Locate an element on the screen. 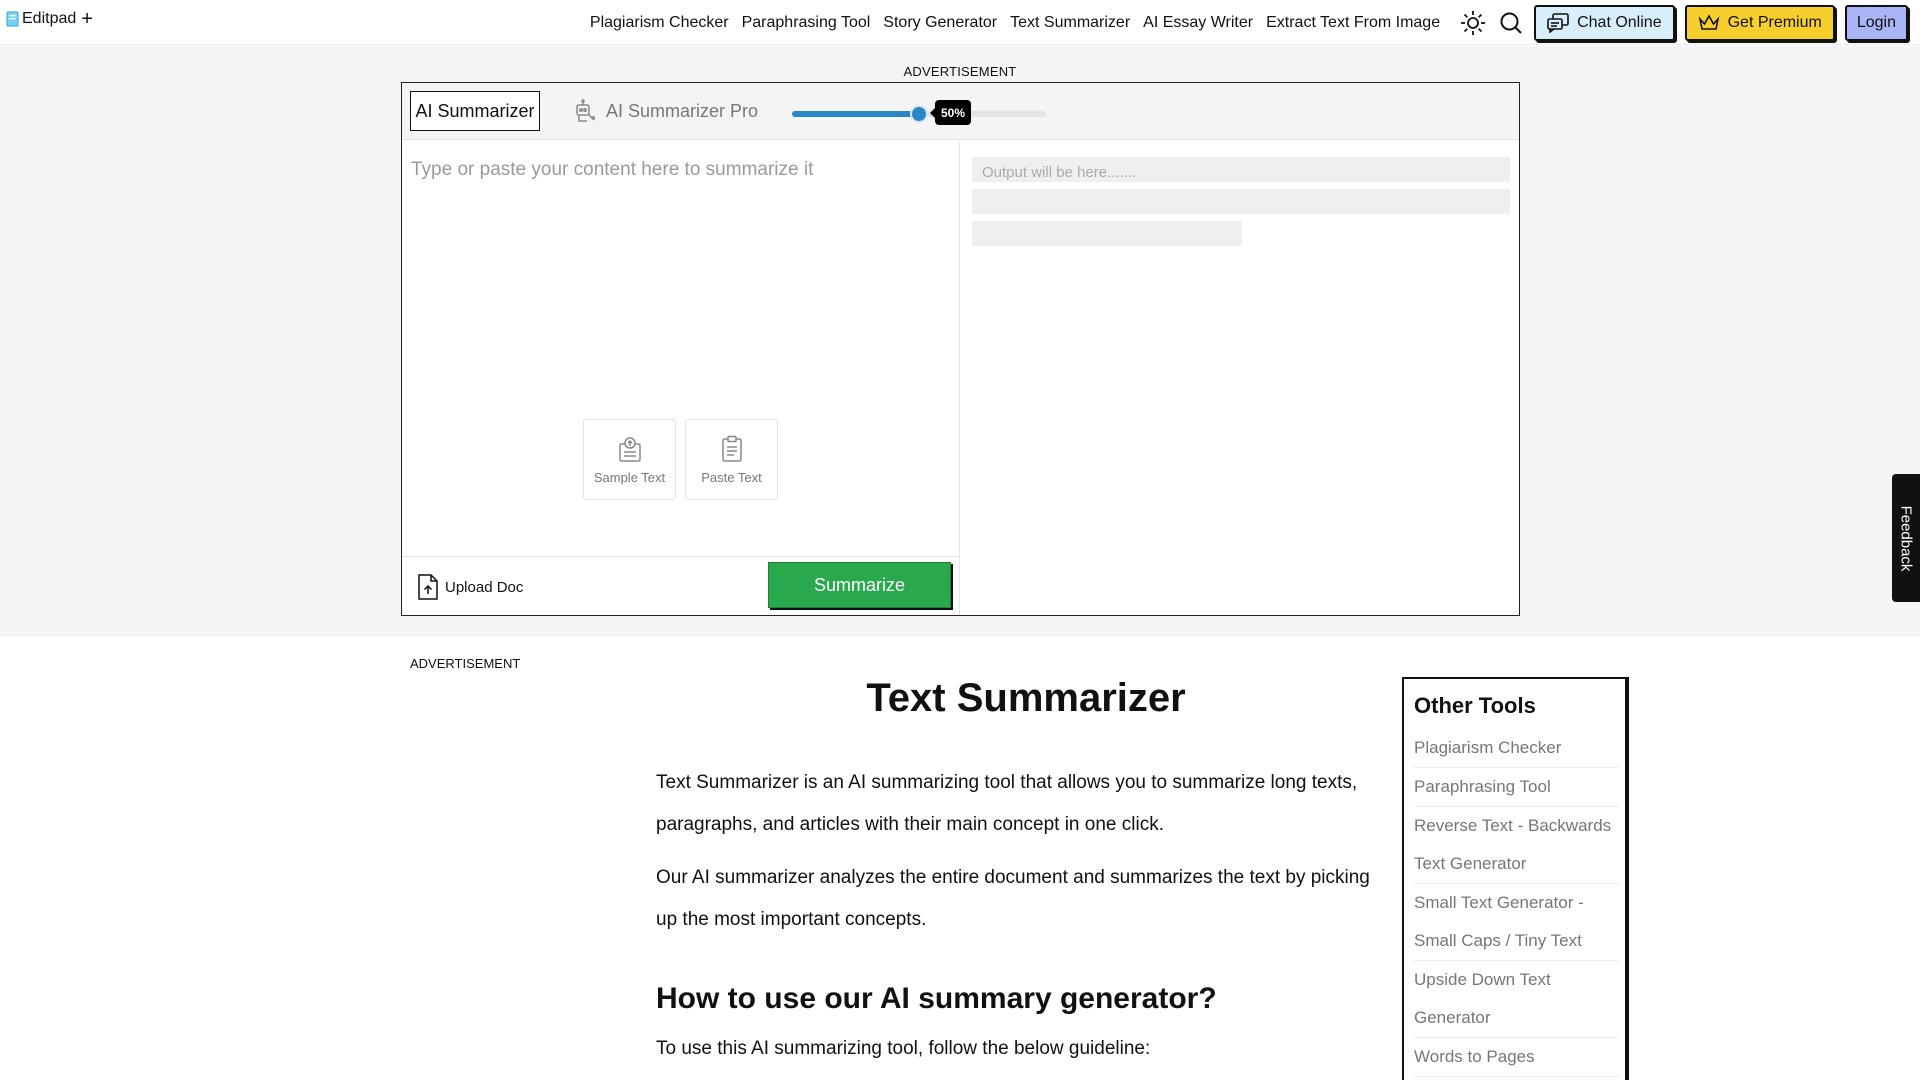 This screenshot has width=1920, height=1080. get-premium-button: Get Premium is located at coordinates (1759, 22).